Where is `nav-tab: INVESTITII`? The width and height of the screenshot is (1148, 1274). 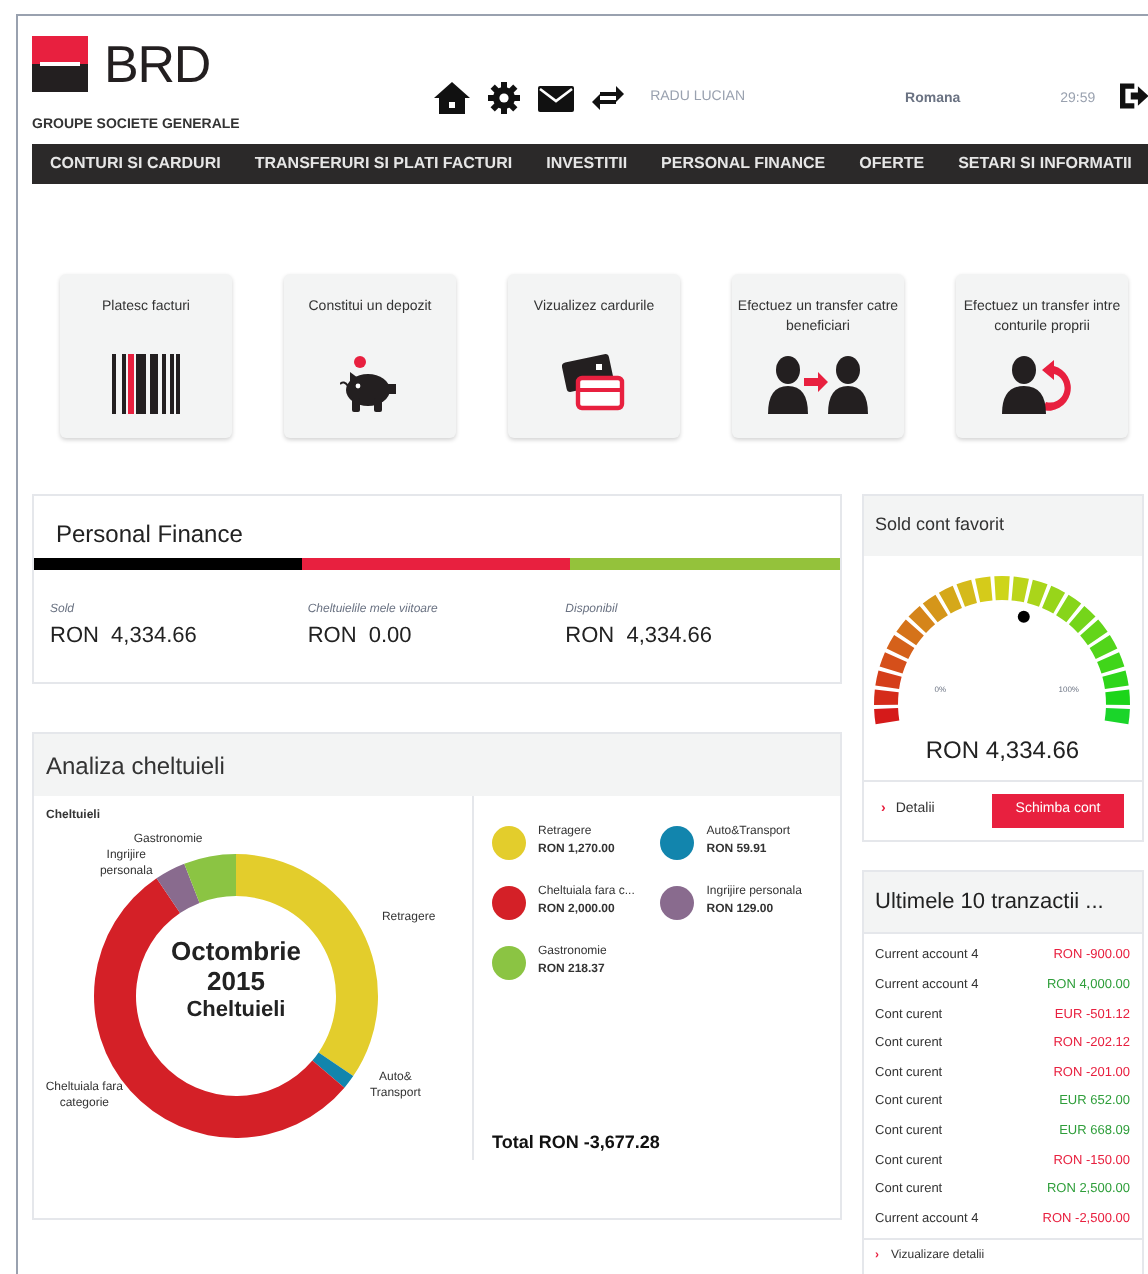
nav-tab: INVESTITII is located at coordinates (587, 164).